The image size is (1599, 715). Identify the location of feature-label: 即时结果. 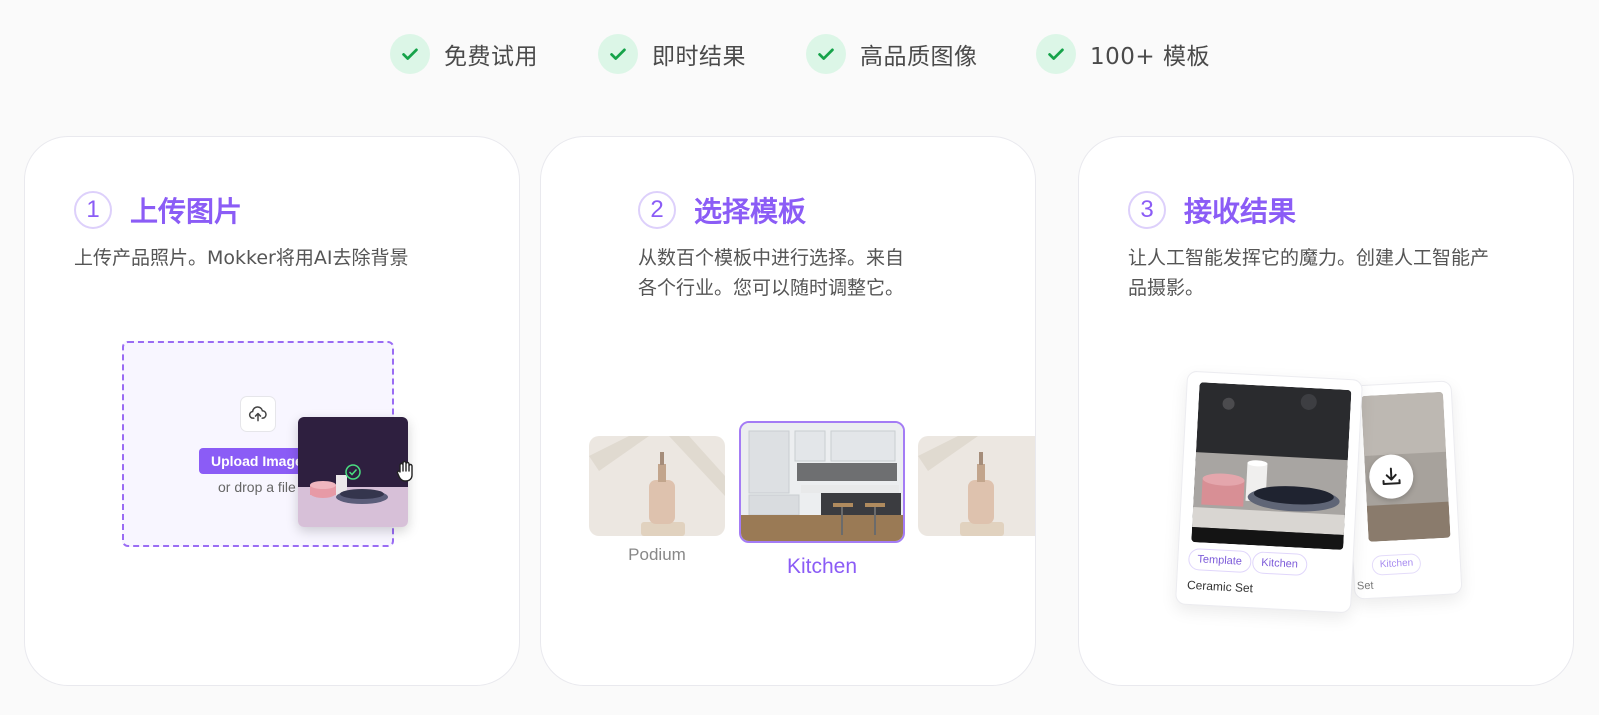
(699, 57).